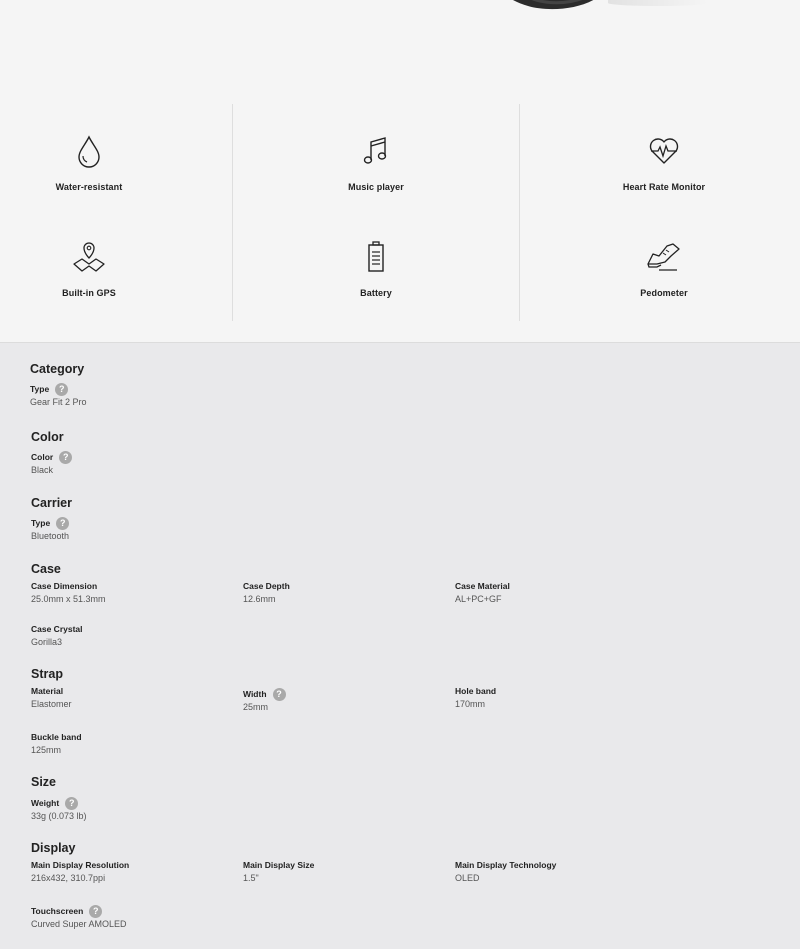  What do you see at coordinates (470, 704) in the screenshot?
I see `spec-value: 170mm` at bounding box center [470, 704].